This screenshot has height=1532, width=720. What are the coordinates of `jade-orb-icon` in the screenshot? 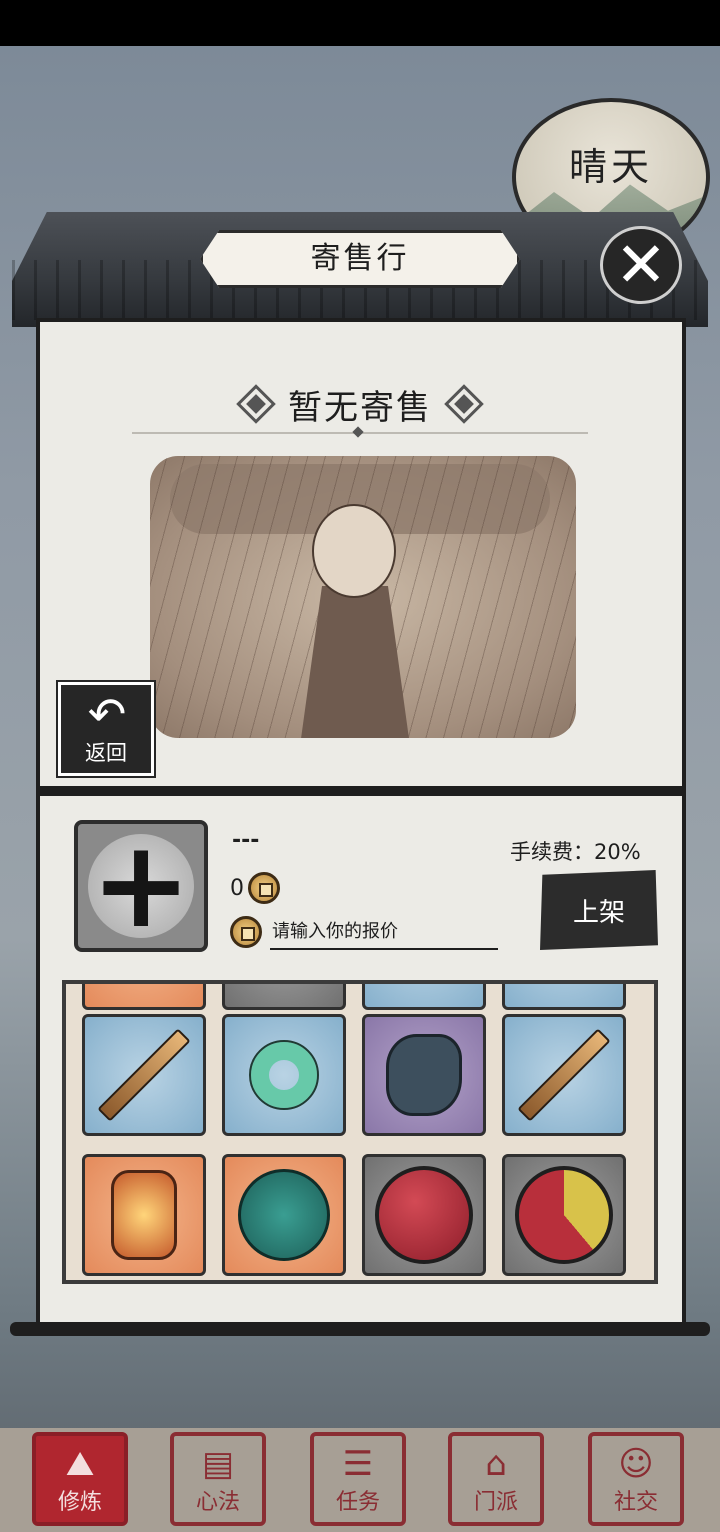 It's located at (284, 1215).